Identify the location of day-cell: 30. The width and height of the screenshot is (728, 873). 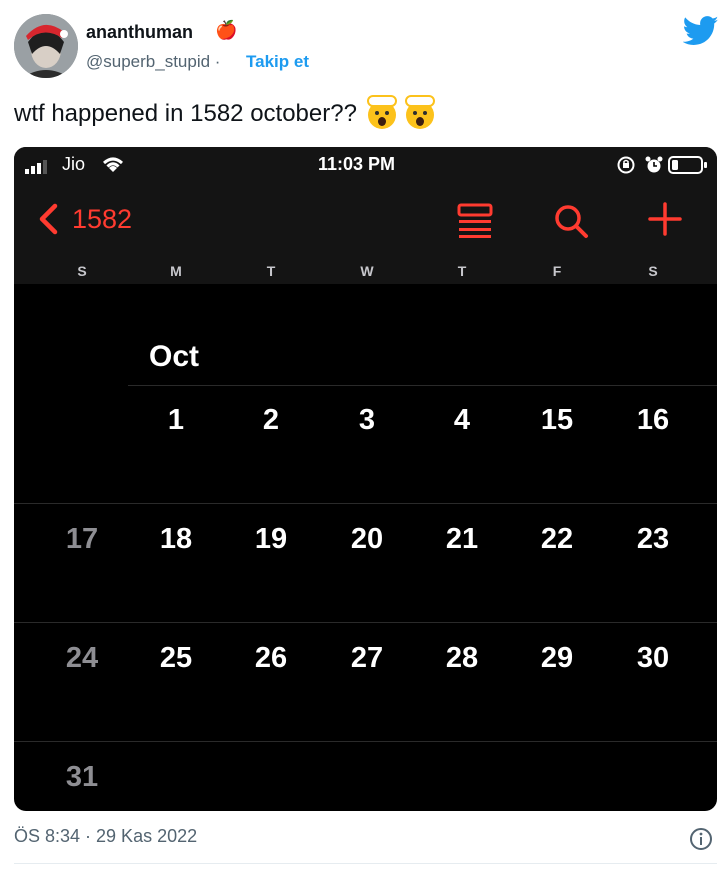
(653, 658).